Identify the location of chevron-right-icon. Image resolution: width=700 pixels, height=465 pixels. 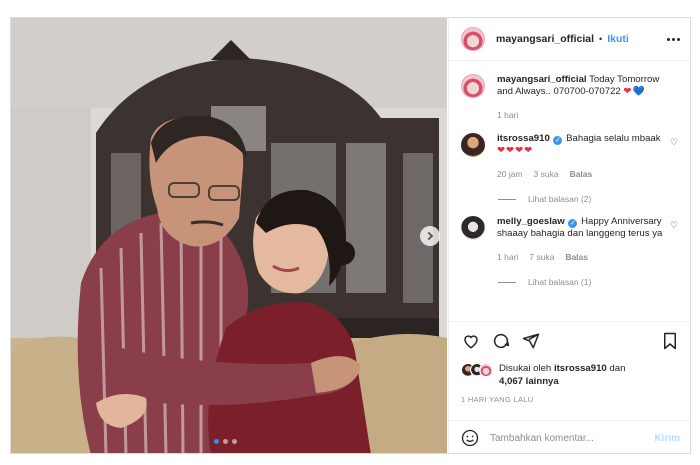
(429, 236).